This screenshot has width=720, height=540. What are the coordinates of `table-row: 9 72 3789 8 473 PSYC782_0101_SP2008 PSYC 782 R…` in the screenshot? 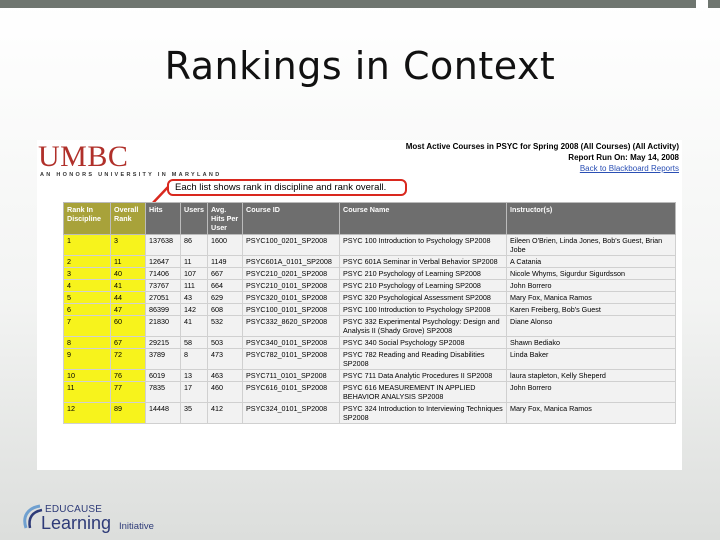 It's located at (369, 359).